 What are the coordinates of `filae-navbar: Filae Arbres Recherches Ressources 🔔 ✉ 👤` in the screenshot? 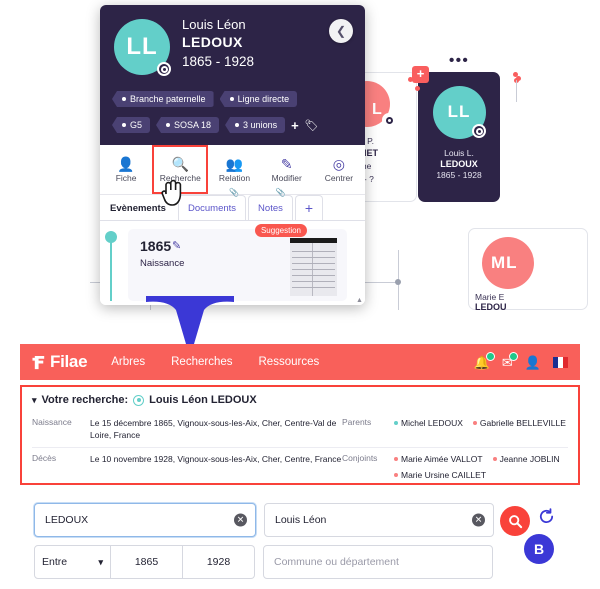 It's located at (300, 362).